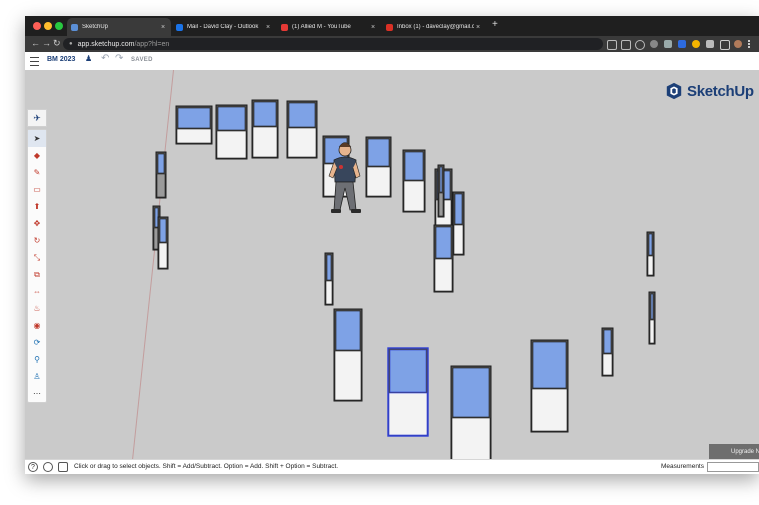 The height and width of the screenshot is (505, 759). I want to click on person-icon, so click(63, 467).